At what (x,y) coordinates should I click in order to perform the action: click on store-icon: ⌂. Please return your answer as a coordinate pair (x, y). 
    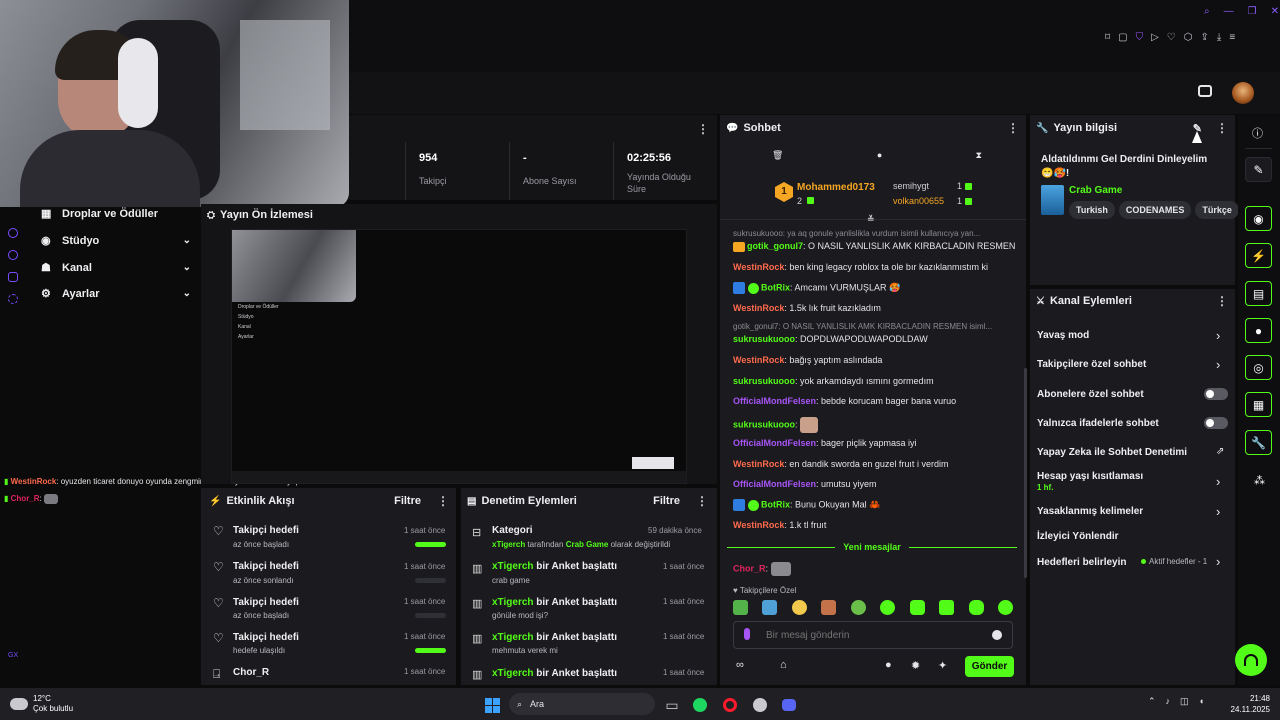
    Looking at the image, I should click on (783, 665).